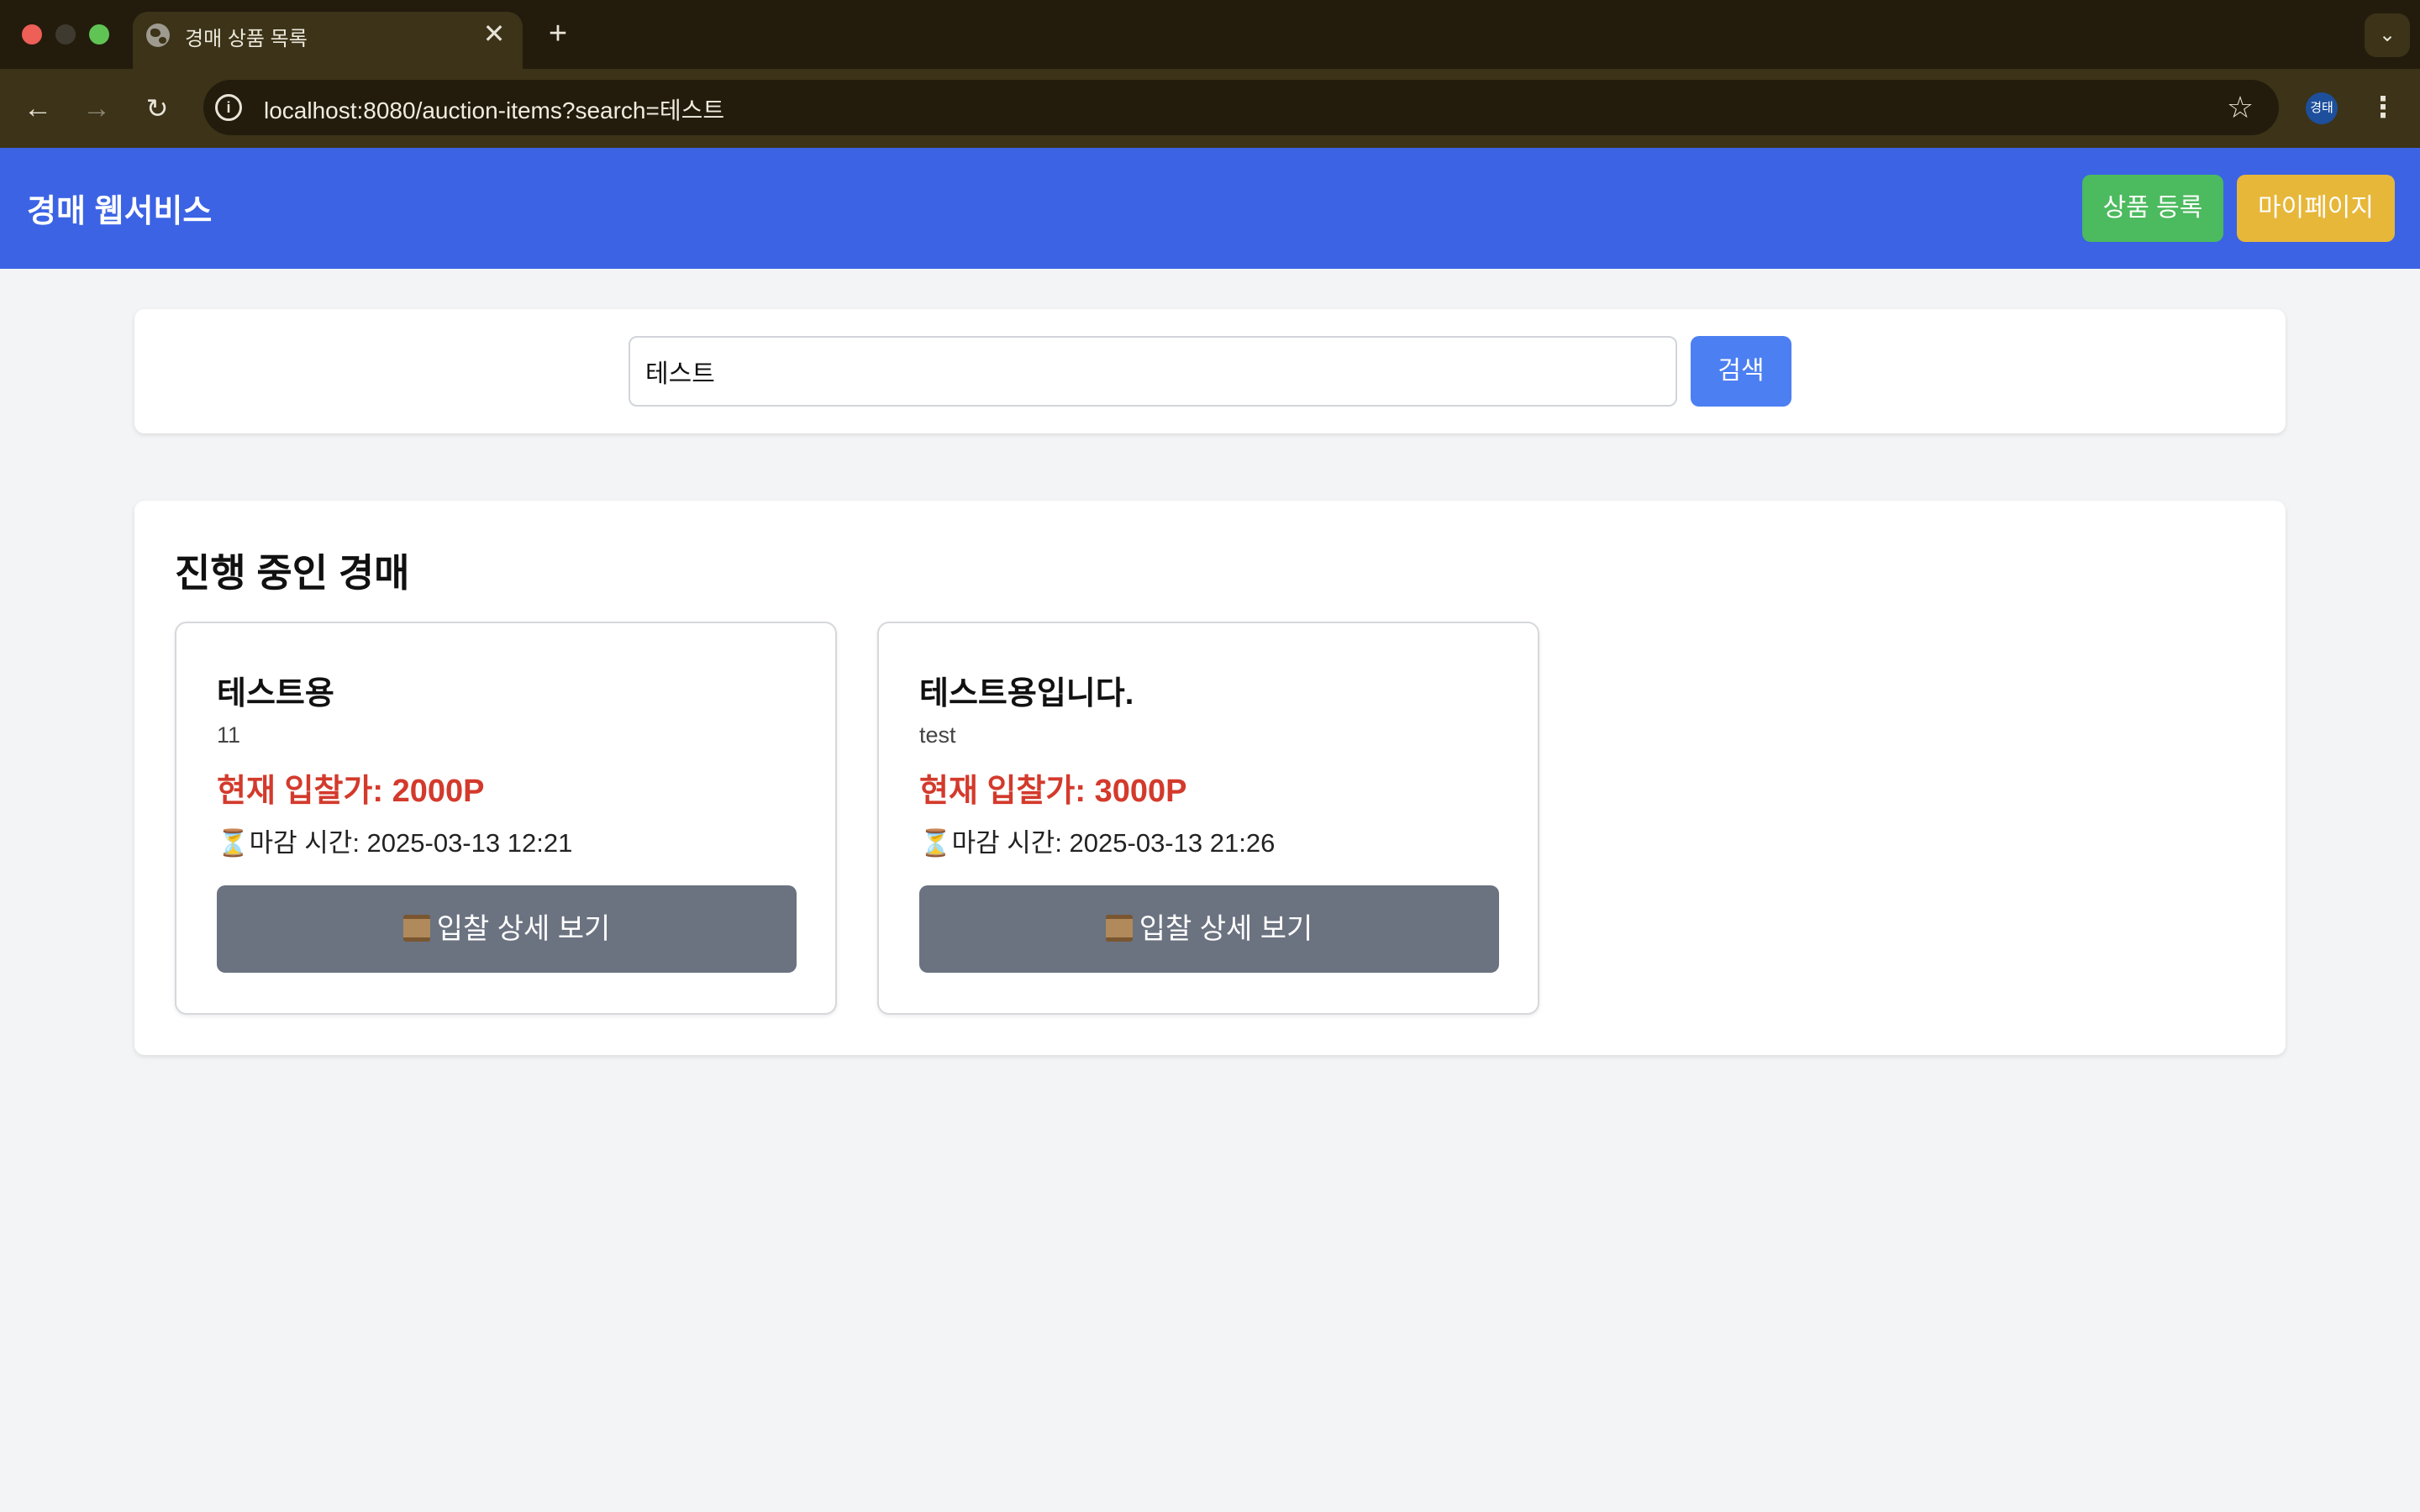 The height and width of the screenshot is (1512, 2420). Describe the element at coordinates (2316, 208) in the screenshot. I see `mypage-button: 마이페이지` at that location.